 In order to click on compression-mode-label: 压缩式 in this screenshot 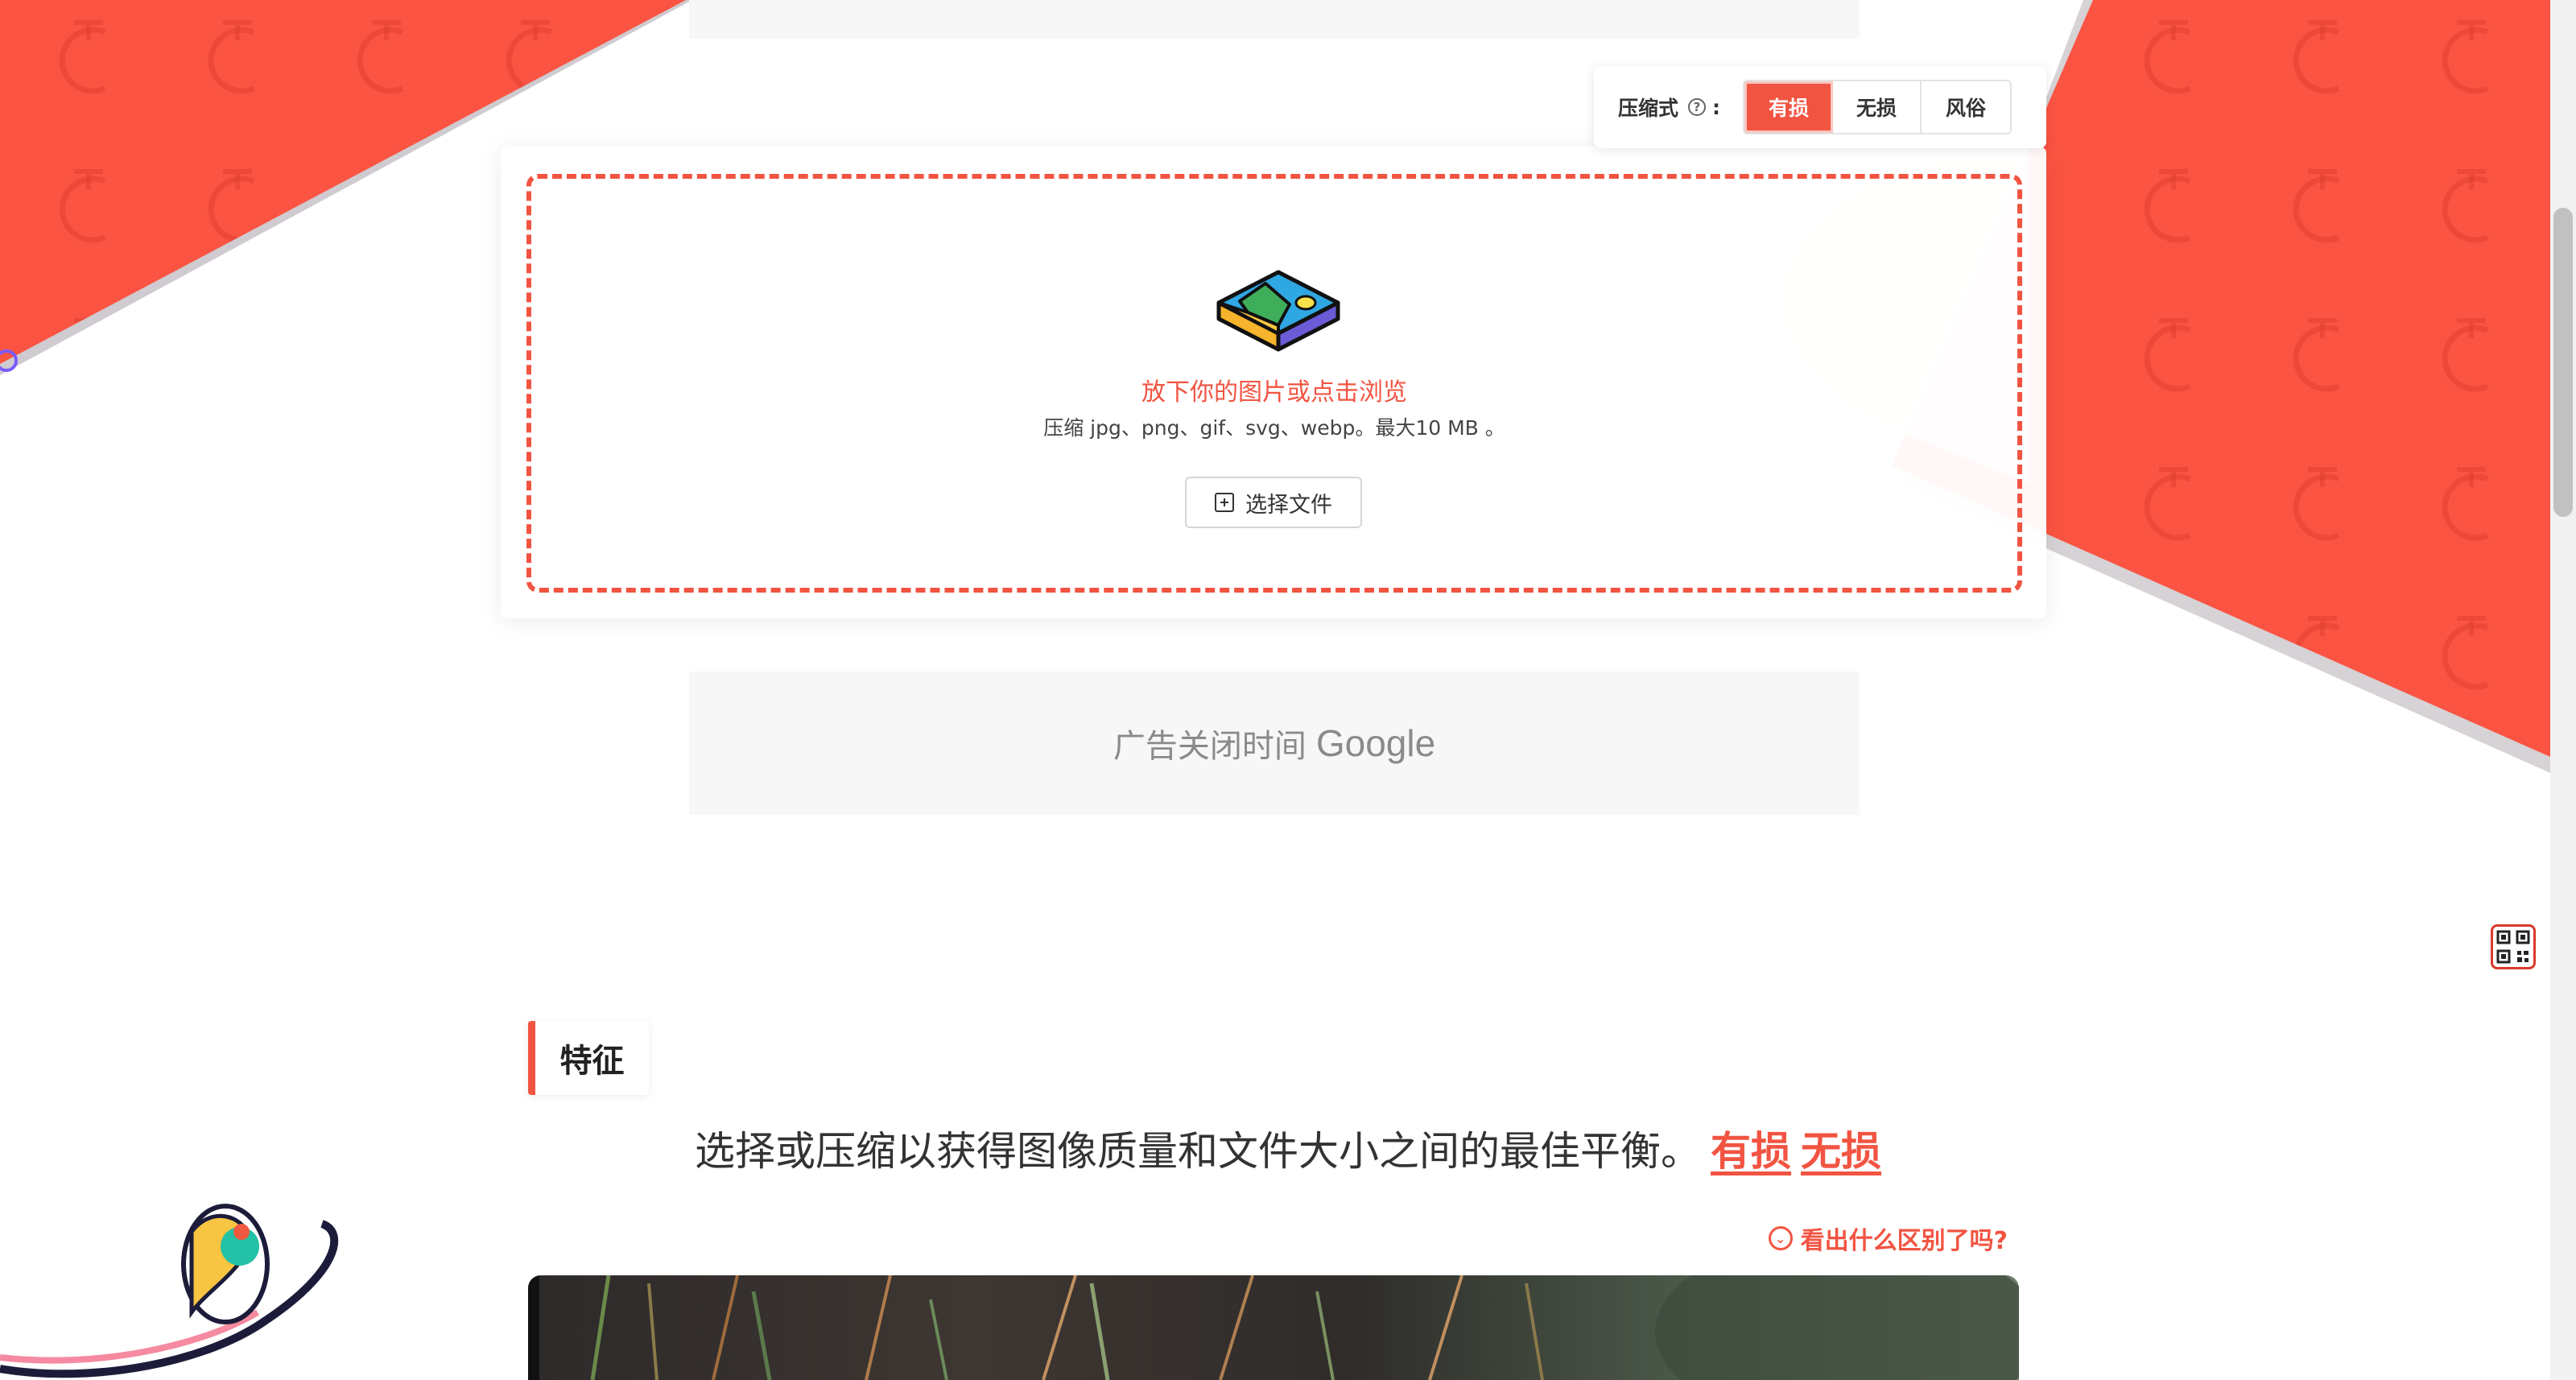, I will do `click(1648, 108)`.